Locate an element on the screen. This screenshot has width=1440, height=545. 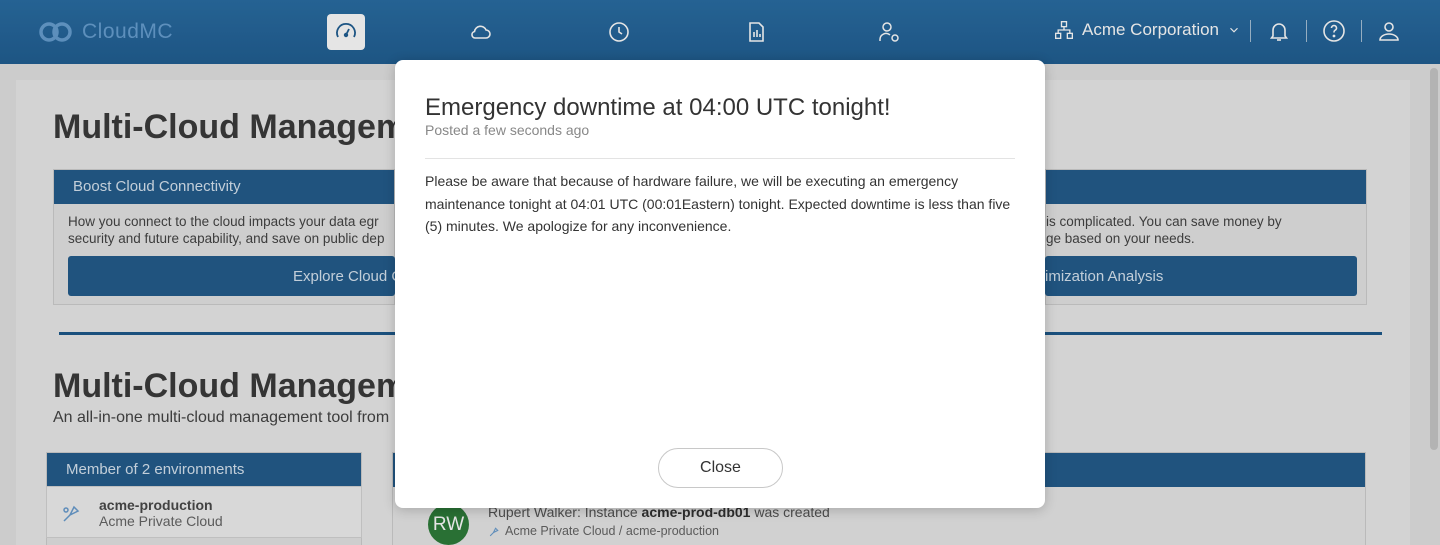
modal-divider is located at coordinates (720, 158).